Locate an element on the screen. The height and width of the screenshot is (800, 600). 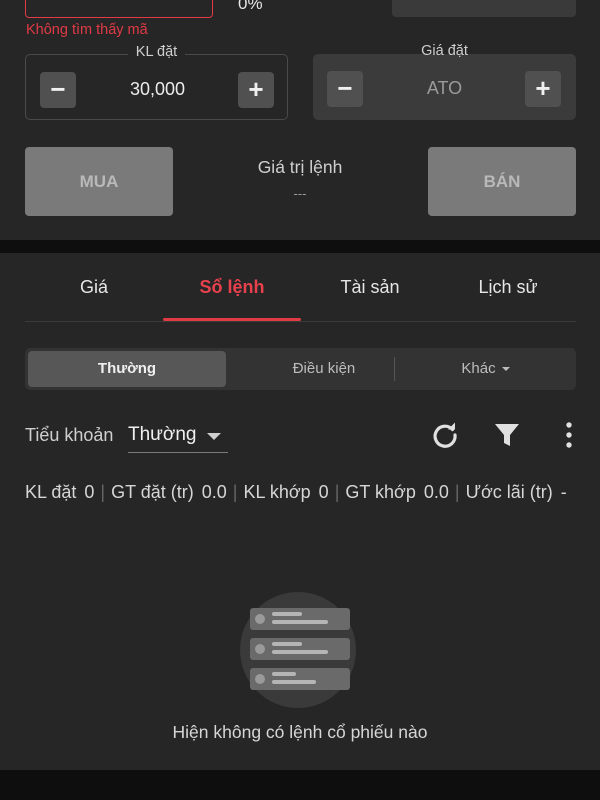
stock-code-input is located at coordinates (119, 9).